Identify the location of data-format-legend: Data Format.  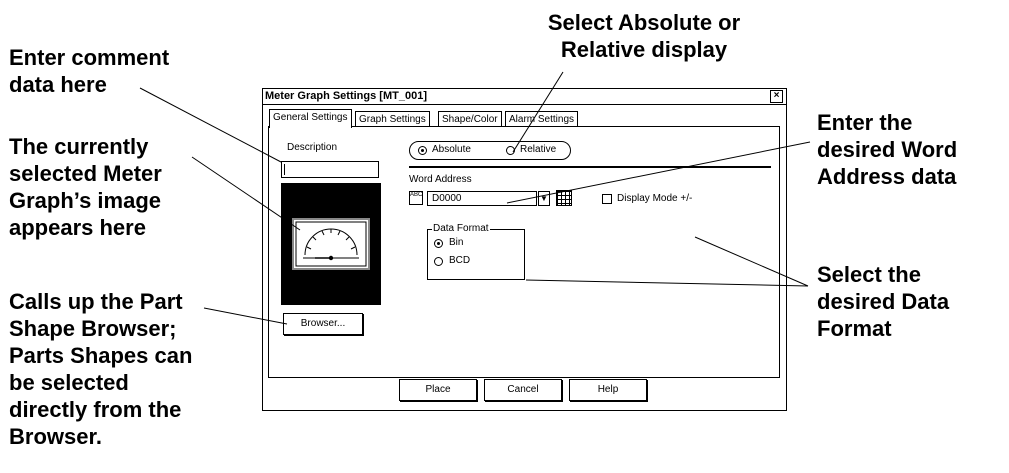
(461, 229).